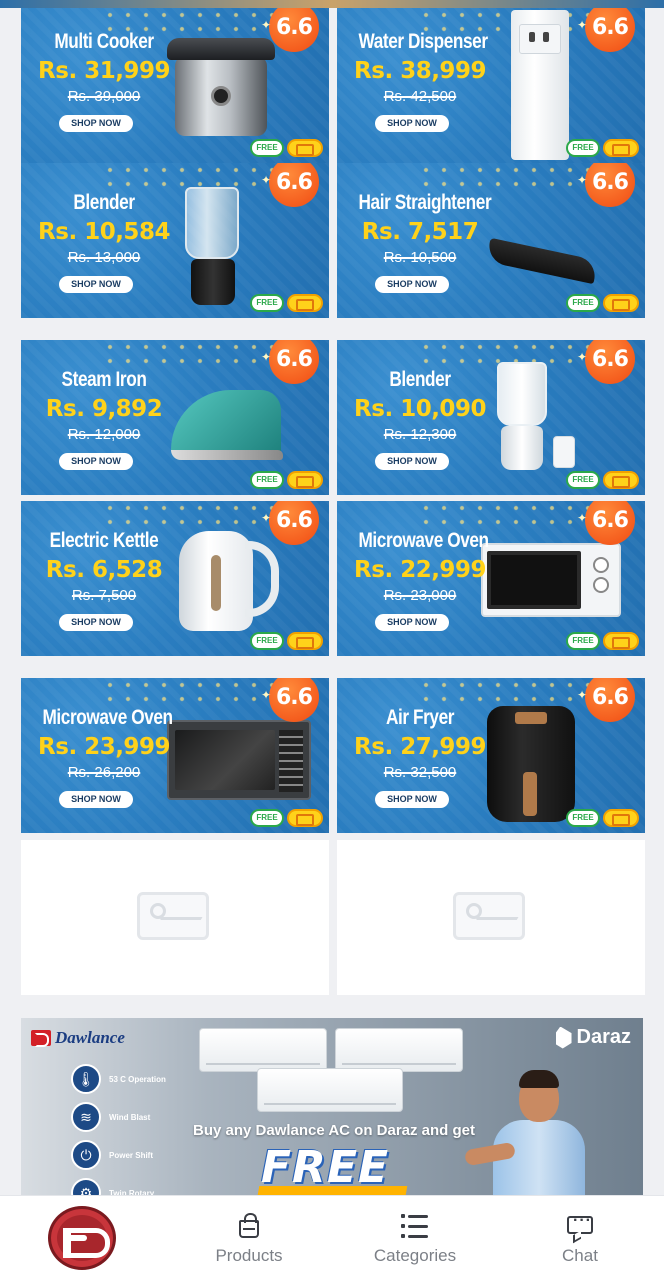  What do you see at coordinates (110, 1117) in the screenshot?
I see `feature-item: ≋ Wind Blast` at bounding box center [110, 1117].